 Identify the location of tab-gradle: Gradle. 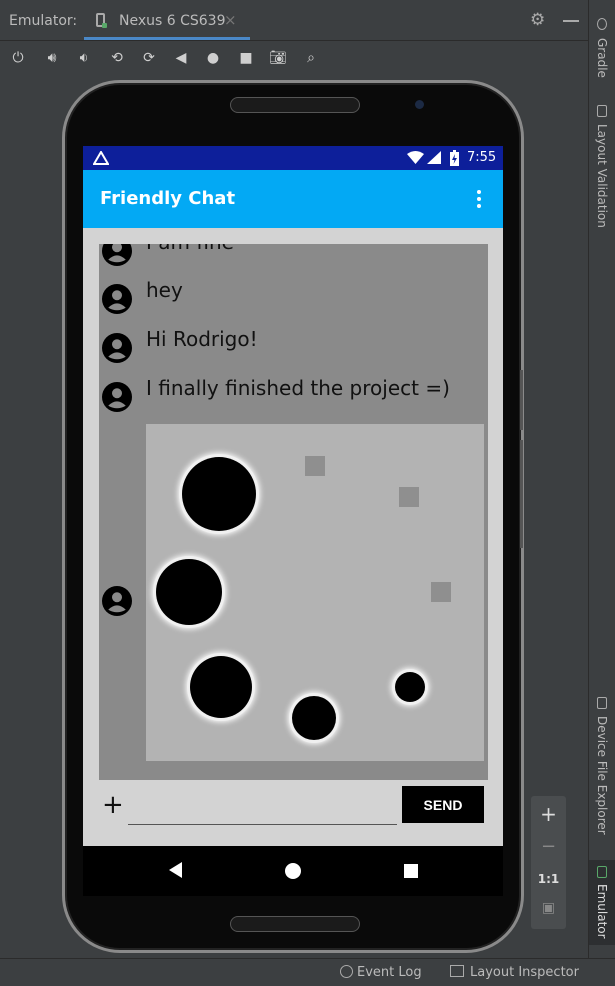
(602, 48).